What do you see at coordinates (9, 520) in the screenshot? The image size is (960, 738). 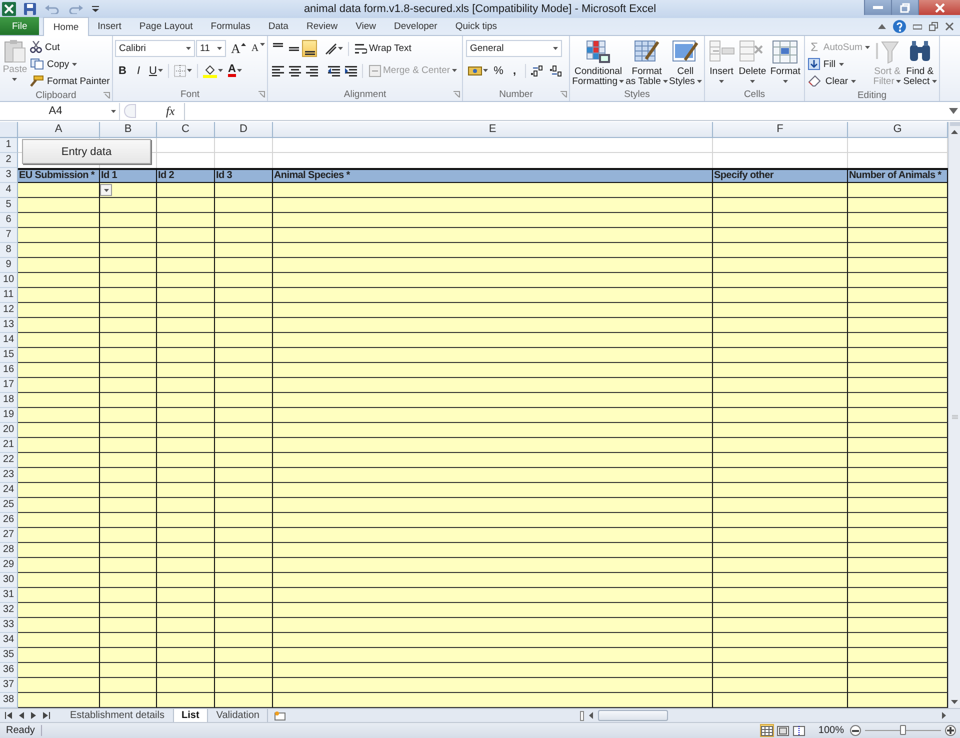 I see `row-header: 26` at bounding box center [9, 520].